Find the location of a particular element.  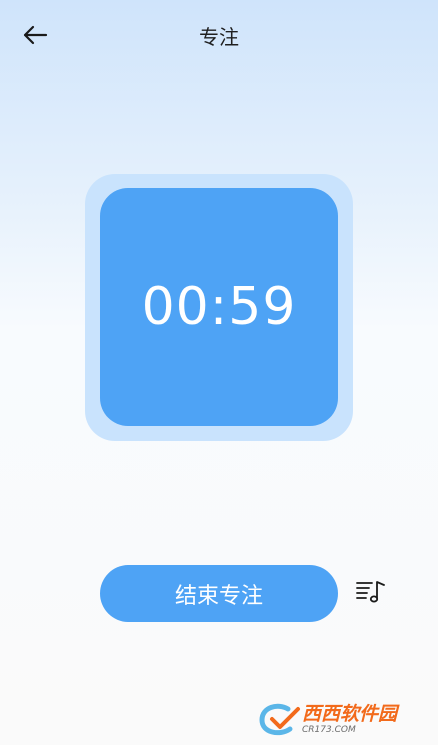

page-title: 专注 is located at coordinates (219, 37).